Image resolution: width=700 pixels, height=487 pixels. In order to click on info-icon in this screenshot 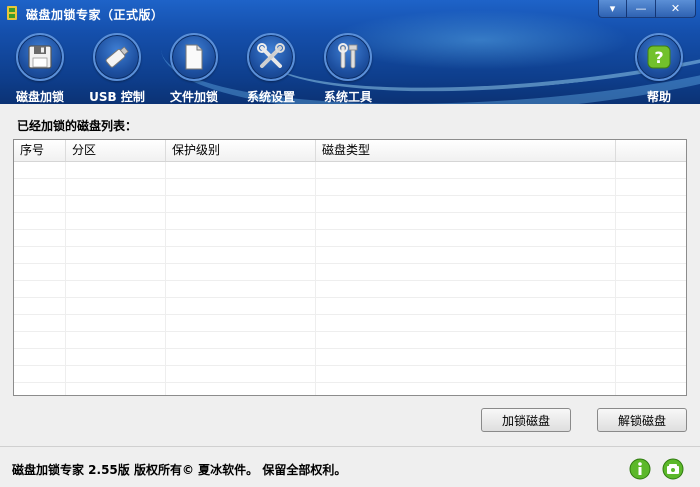, I will do `click(640, 469)`.